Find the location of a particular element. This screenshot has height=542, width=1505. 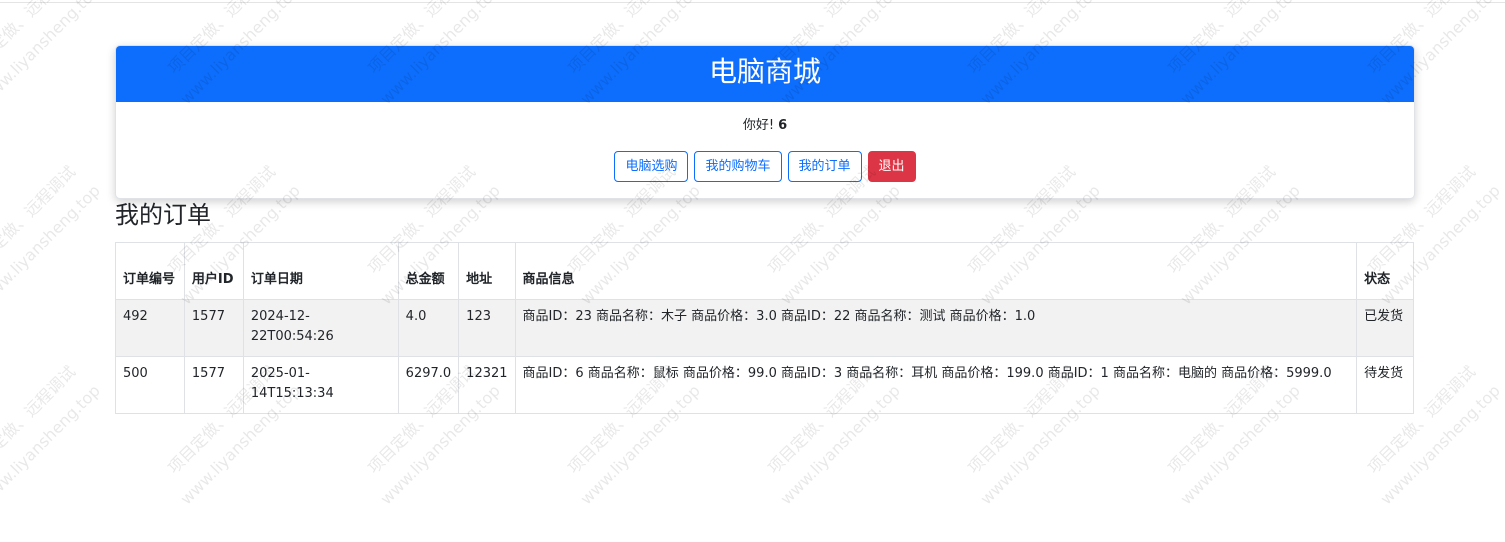

order-id: 492 is located at coordinates (150, 328).